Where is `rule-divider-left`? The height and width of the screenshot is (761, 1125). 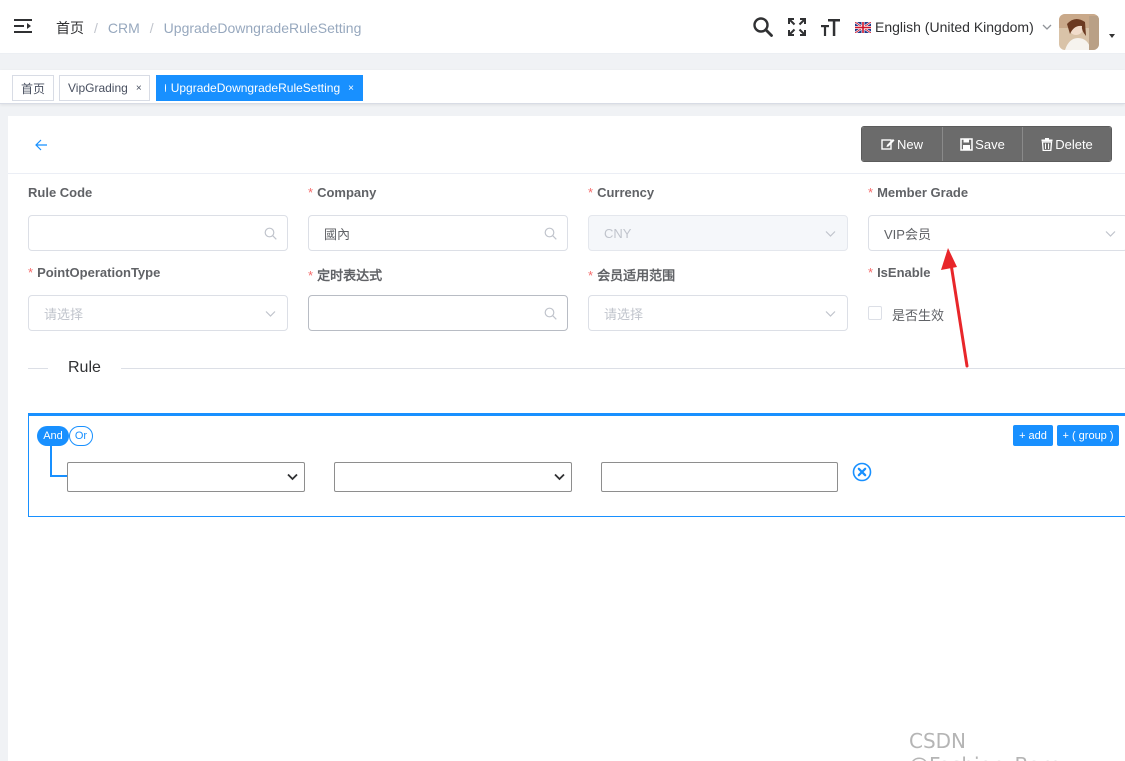
rule-divider-left is located at coordinates (38, 368).